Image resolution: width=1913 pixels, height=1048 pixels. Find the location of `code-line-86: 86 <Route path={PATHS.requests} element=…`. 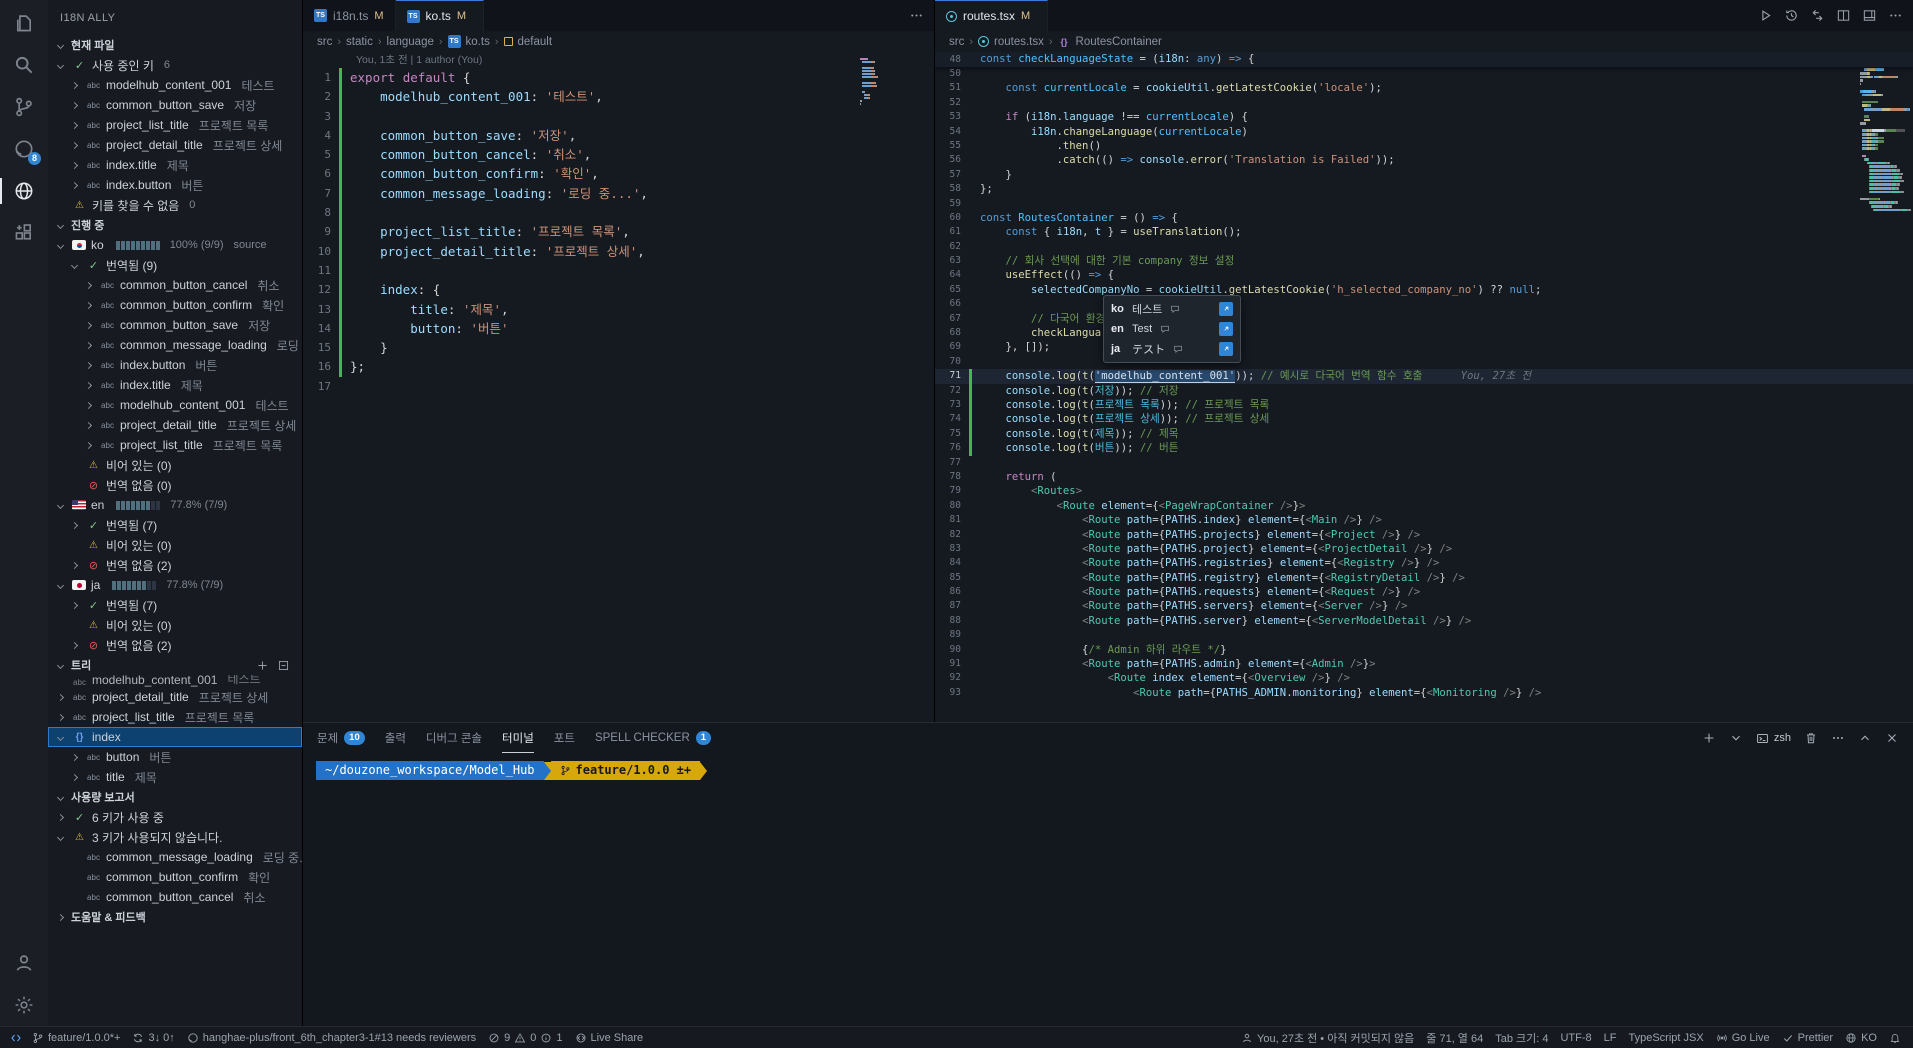

code-line-86: 86 <Route path={PATHS.requests} element=… is located at coordinates (1424, 592).